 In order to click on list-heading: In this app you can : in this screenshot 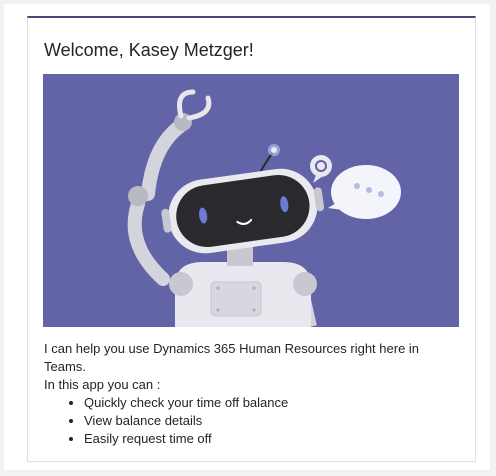, I will do `click(102, 384)`.